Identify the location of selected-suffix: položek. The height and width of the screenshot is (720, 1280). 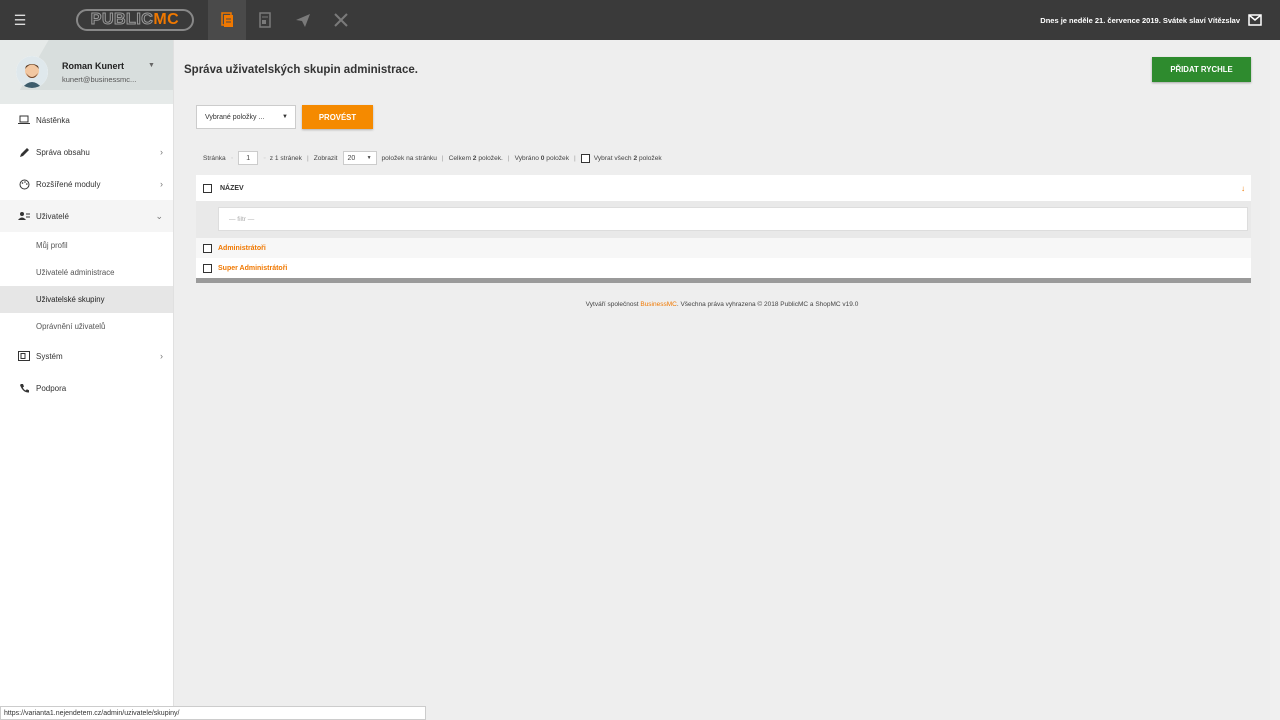
(558, 158).